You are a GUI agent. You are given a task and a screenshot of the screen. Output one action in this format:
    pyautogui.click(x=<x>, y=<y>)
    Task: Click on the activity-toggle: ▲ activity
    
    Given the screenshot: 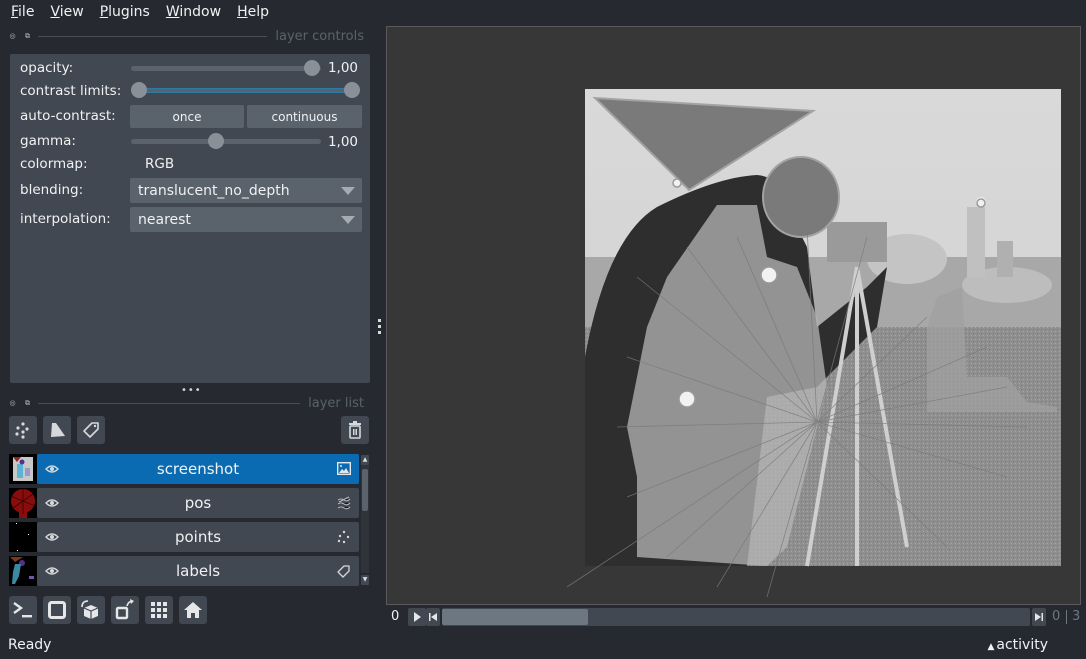 What is the action you would take?
    pyautogui.click(x=1017, y=645)
    